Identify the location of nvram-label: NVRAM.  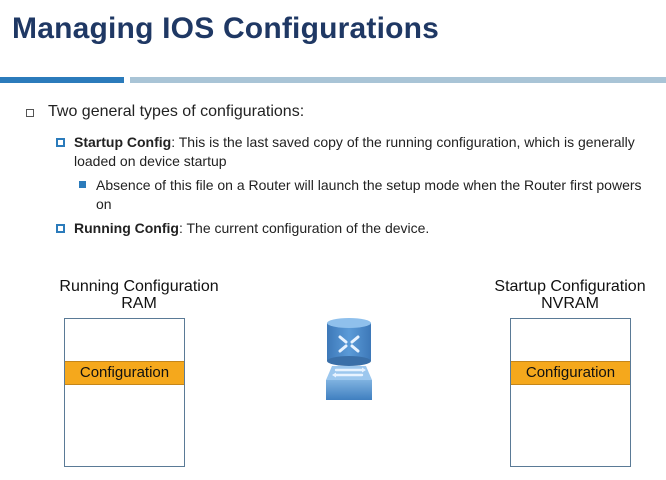
(570, 303).